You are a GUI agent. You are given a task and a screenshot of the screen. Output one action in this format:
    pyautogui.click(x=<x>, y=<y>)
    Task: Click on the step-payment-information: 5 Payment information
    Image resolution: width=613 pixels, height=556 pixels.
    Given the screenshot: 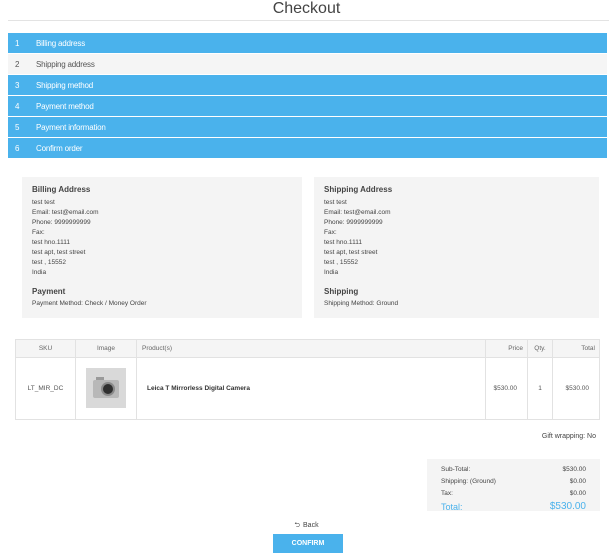 What is the action you would take?
    pyautogui.click(x=307, y=127)
    